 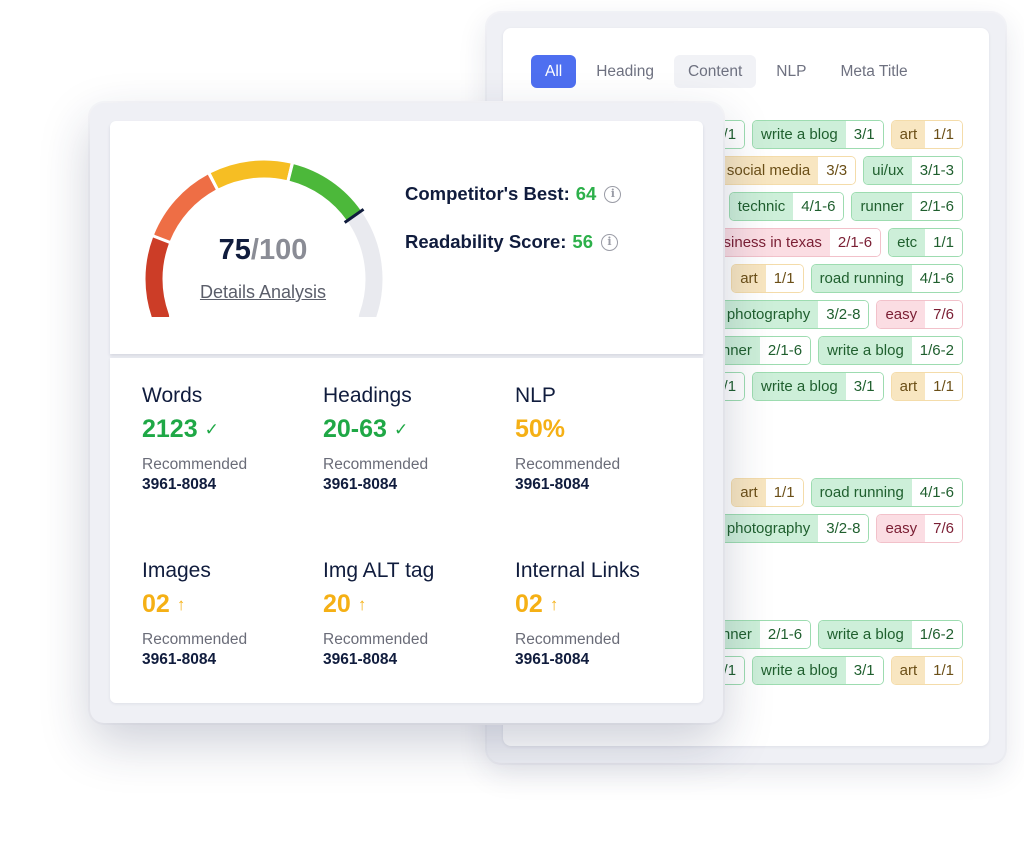 I want to click on stat-label: Internal Links, so click(x=577, y=570).